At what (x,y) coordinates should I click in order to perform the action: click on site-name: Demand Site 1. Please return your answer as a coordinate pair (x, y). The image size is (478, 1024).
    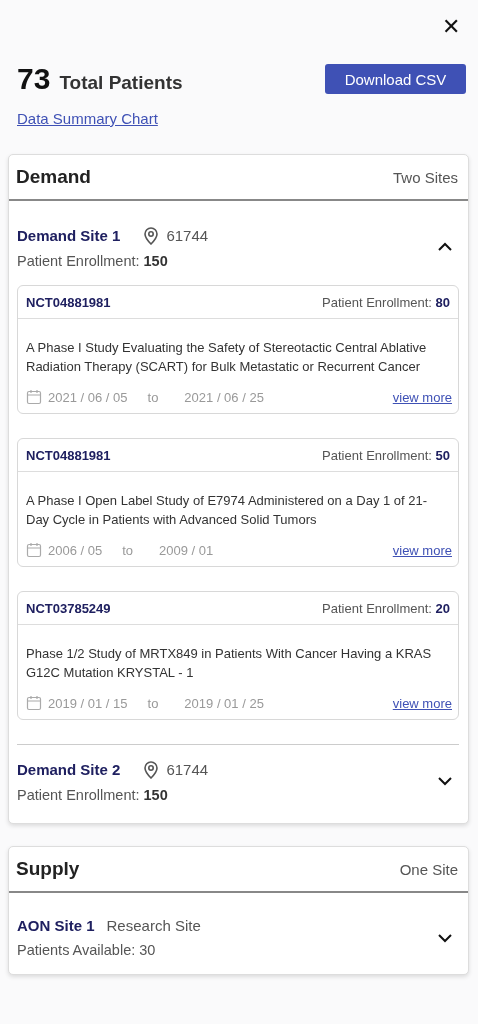
    Looking at the image, I should click on (69, 235).